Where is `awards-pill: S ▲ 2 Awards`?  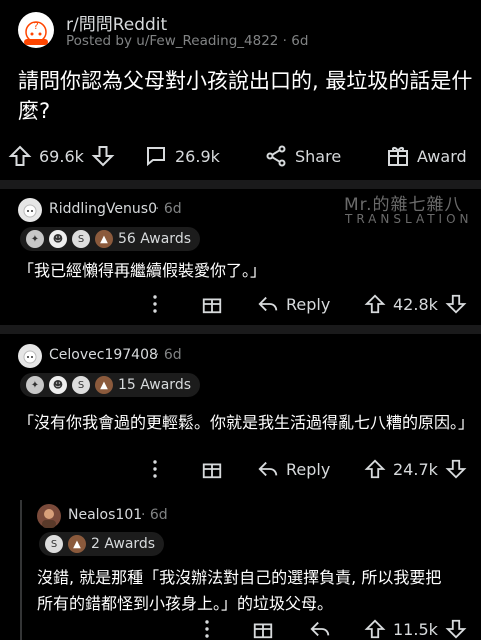 awards-pill: S ▲ 2 Awards is located at coordinates (102, 544).